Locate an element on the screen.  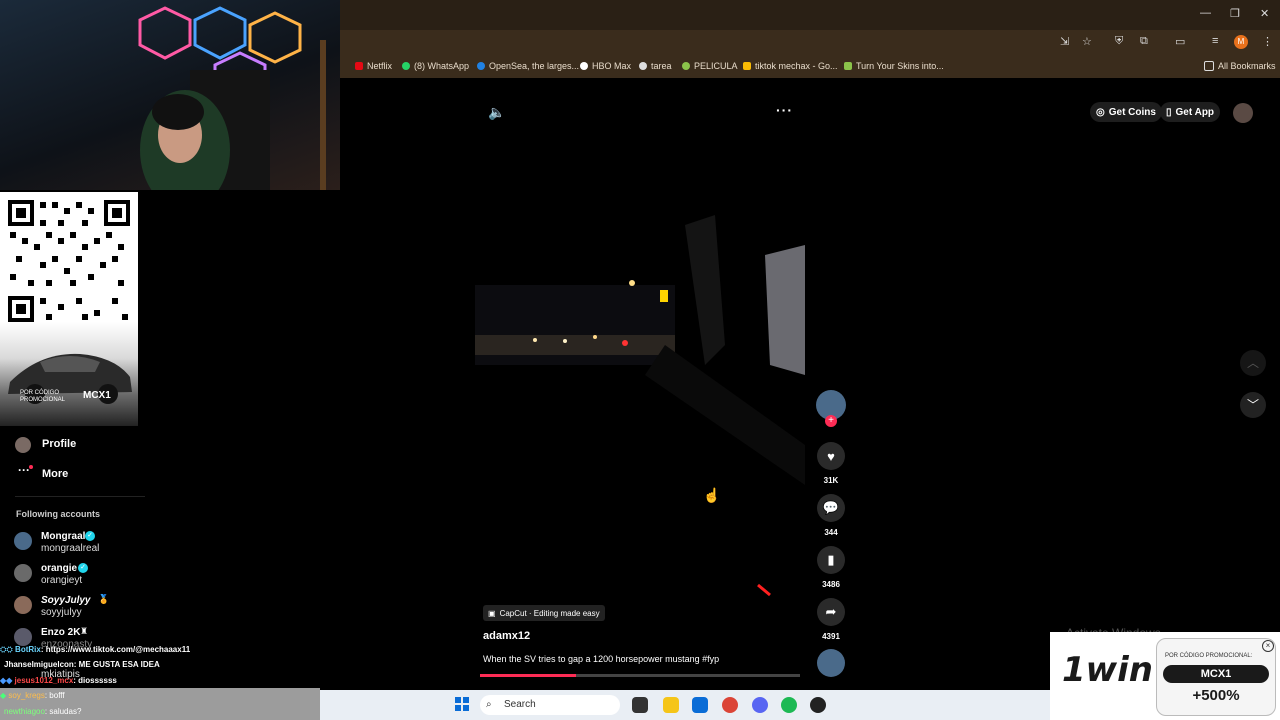
coin-icon: ◎ is located at coordinates (1100, 112).